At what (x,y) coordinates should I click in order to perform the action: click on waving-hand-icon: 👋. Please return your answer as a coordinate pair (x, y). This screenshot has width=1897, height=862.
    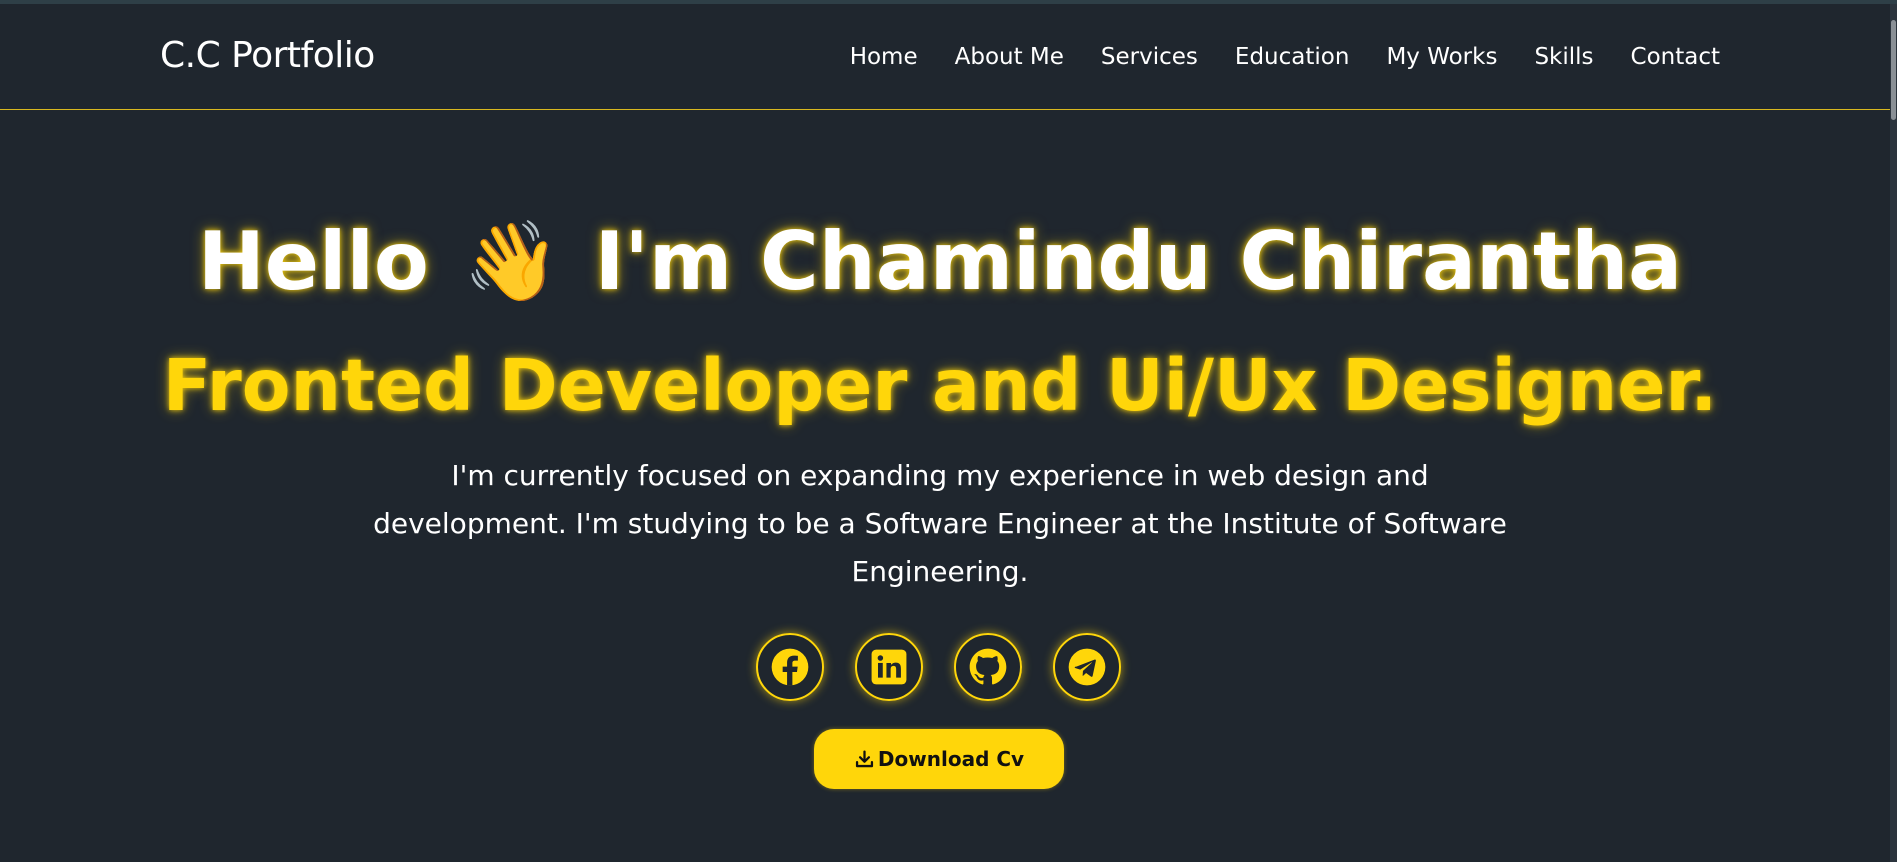
    Looking at the image, I should click on (512, 262).